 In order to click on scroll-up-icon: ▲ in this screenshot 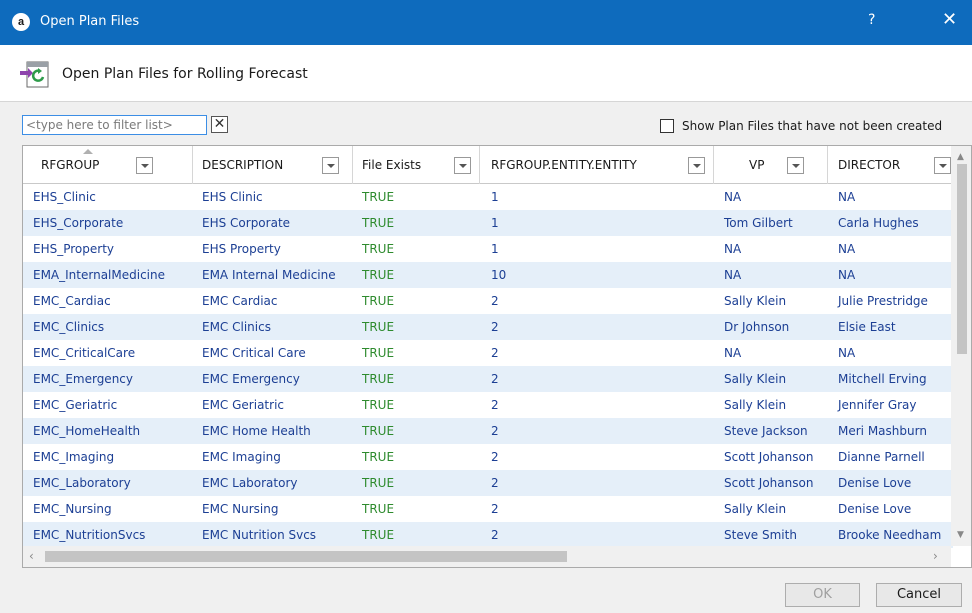, I will do `click(960, 157)`.